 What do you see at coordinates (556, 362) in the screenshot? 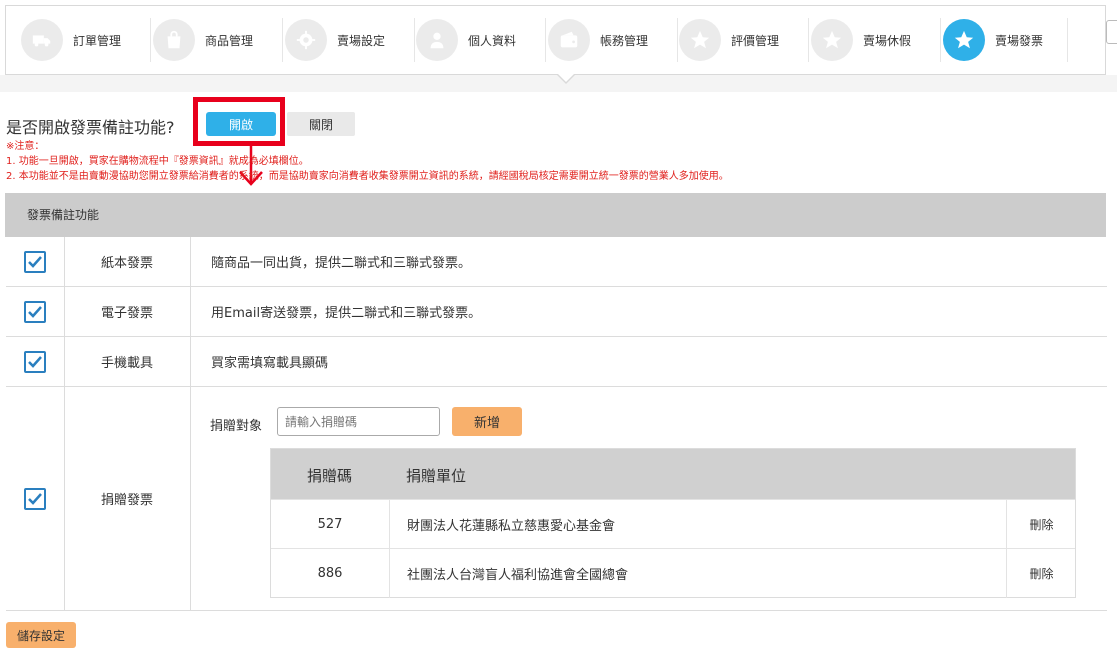
I see `table-row: 手機載具 買家需填寫載具顯碼` at bounding box center [556, 362].